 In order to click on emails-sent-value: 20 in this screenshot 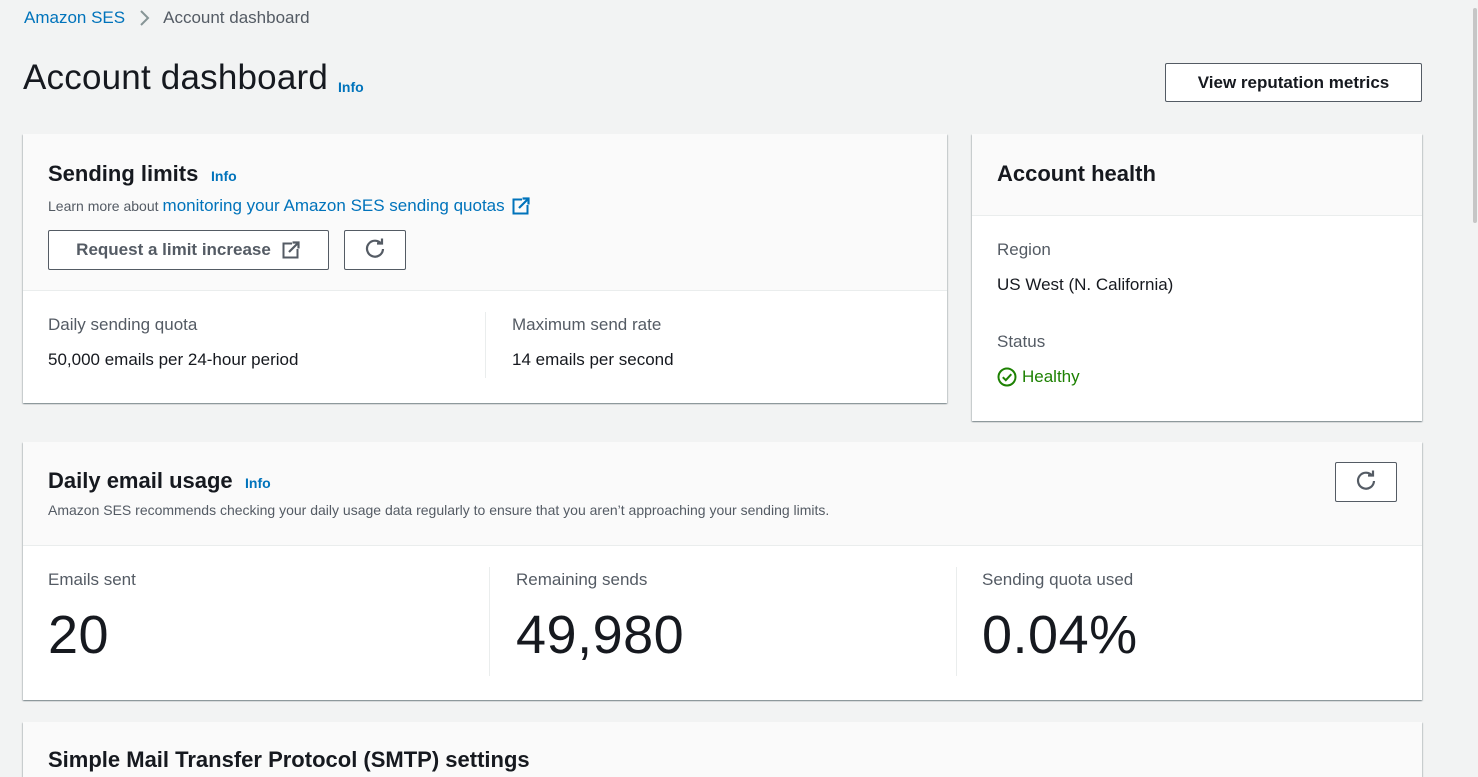, I will do `click(79, 635)`.